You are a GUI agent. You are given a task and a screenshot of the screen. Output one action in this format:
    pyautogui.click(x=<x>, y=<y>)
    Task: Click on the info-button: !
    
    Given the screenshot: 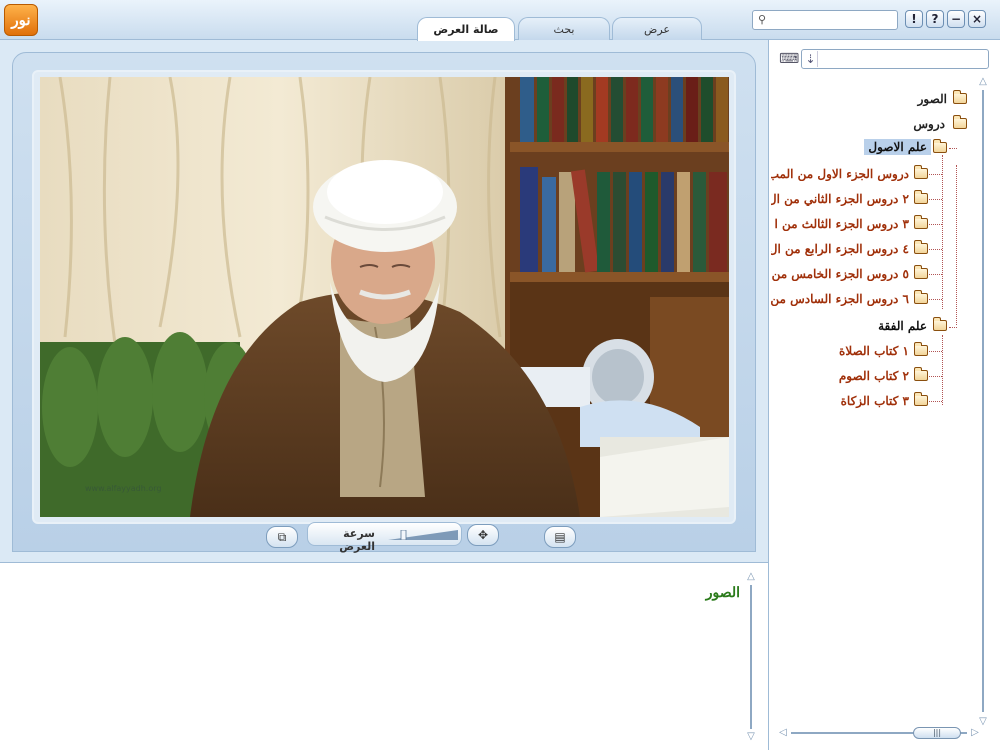 What is the action you would take?
    pyautogui.click(x=914, y=19)
    